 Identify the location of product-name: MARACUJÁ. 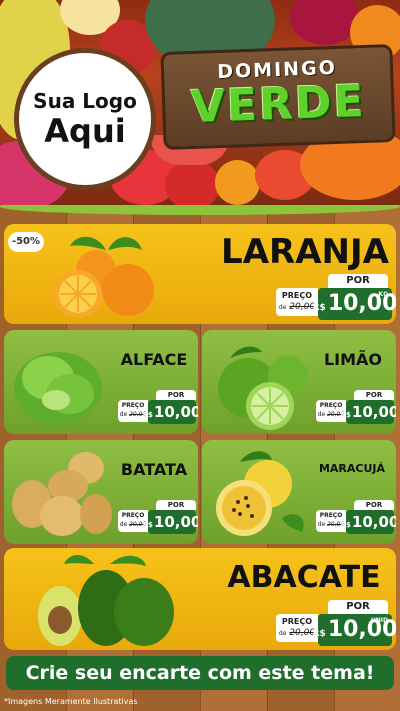
(352, 468).